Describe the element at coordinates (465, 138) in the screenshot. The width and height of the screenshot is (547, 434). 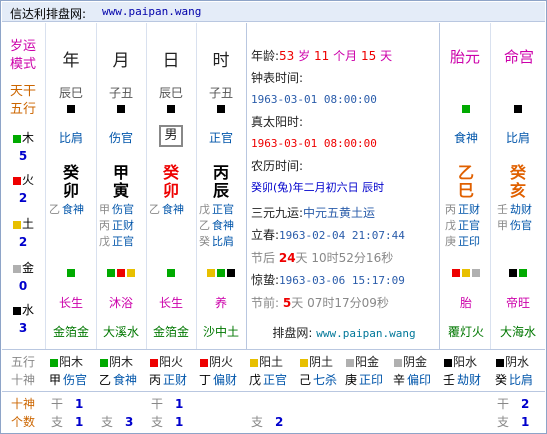
I see `side-shishen: 食神` at that location.